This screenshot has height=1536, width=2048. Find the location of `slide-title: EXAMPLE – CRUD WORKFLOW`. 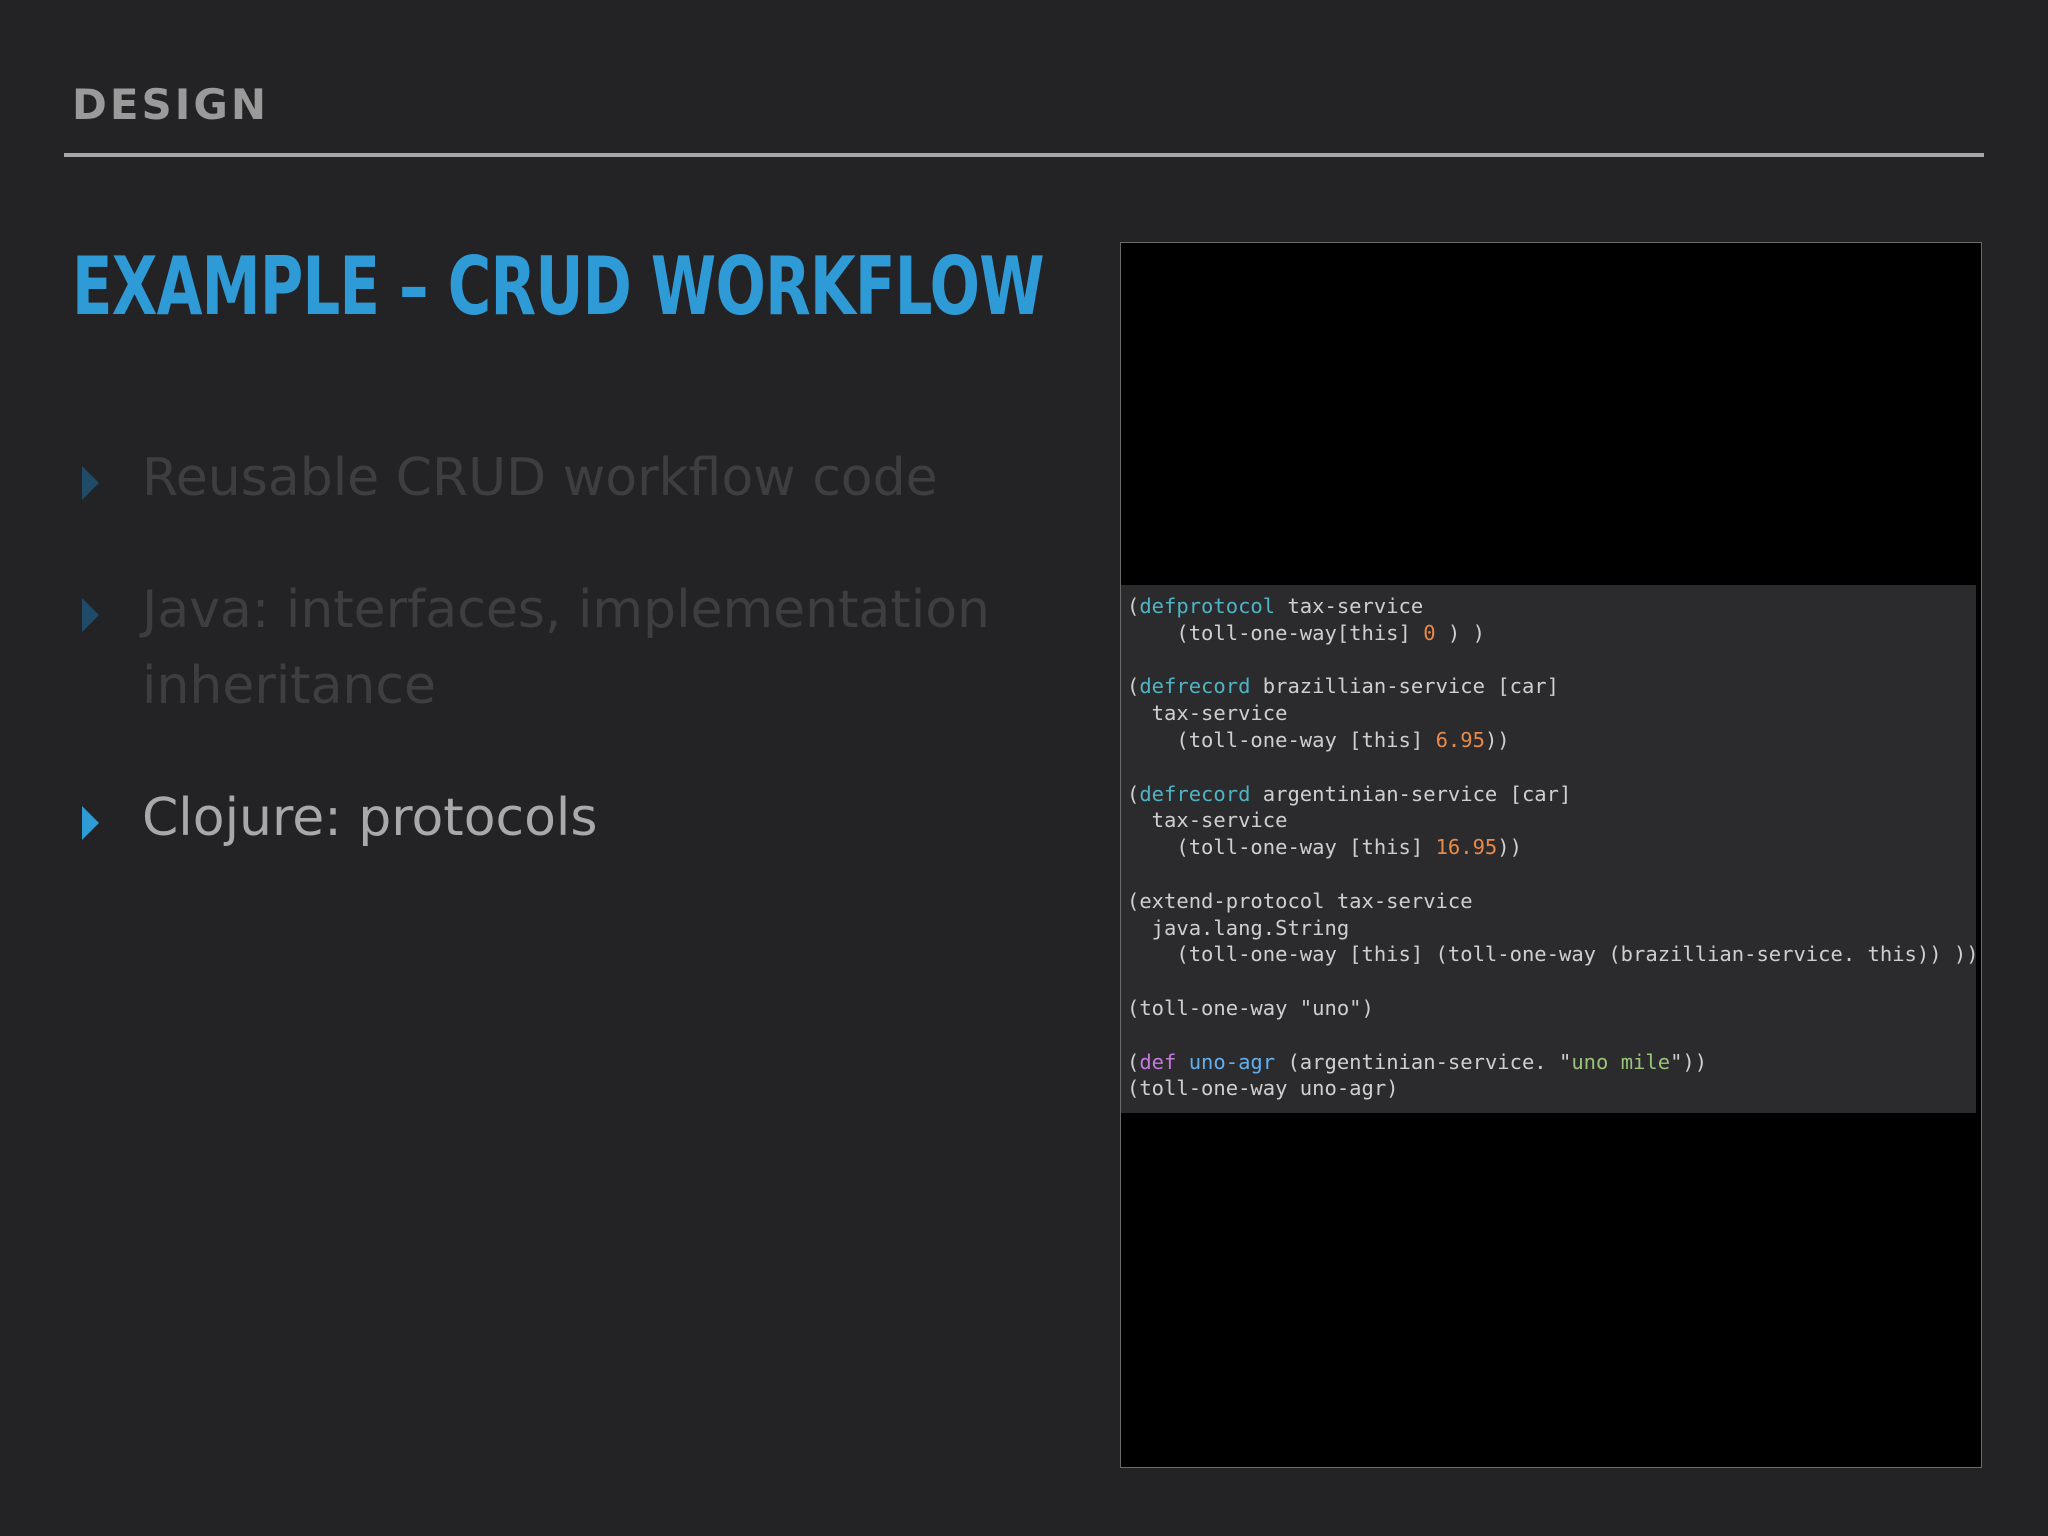

slide-title: EXAMPLE – CRUD WORKFLOW is located at coordinates (558, 286).